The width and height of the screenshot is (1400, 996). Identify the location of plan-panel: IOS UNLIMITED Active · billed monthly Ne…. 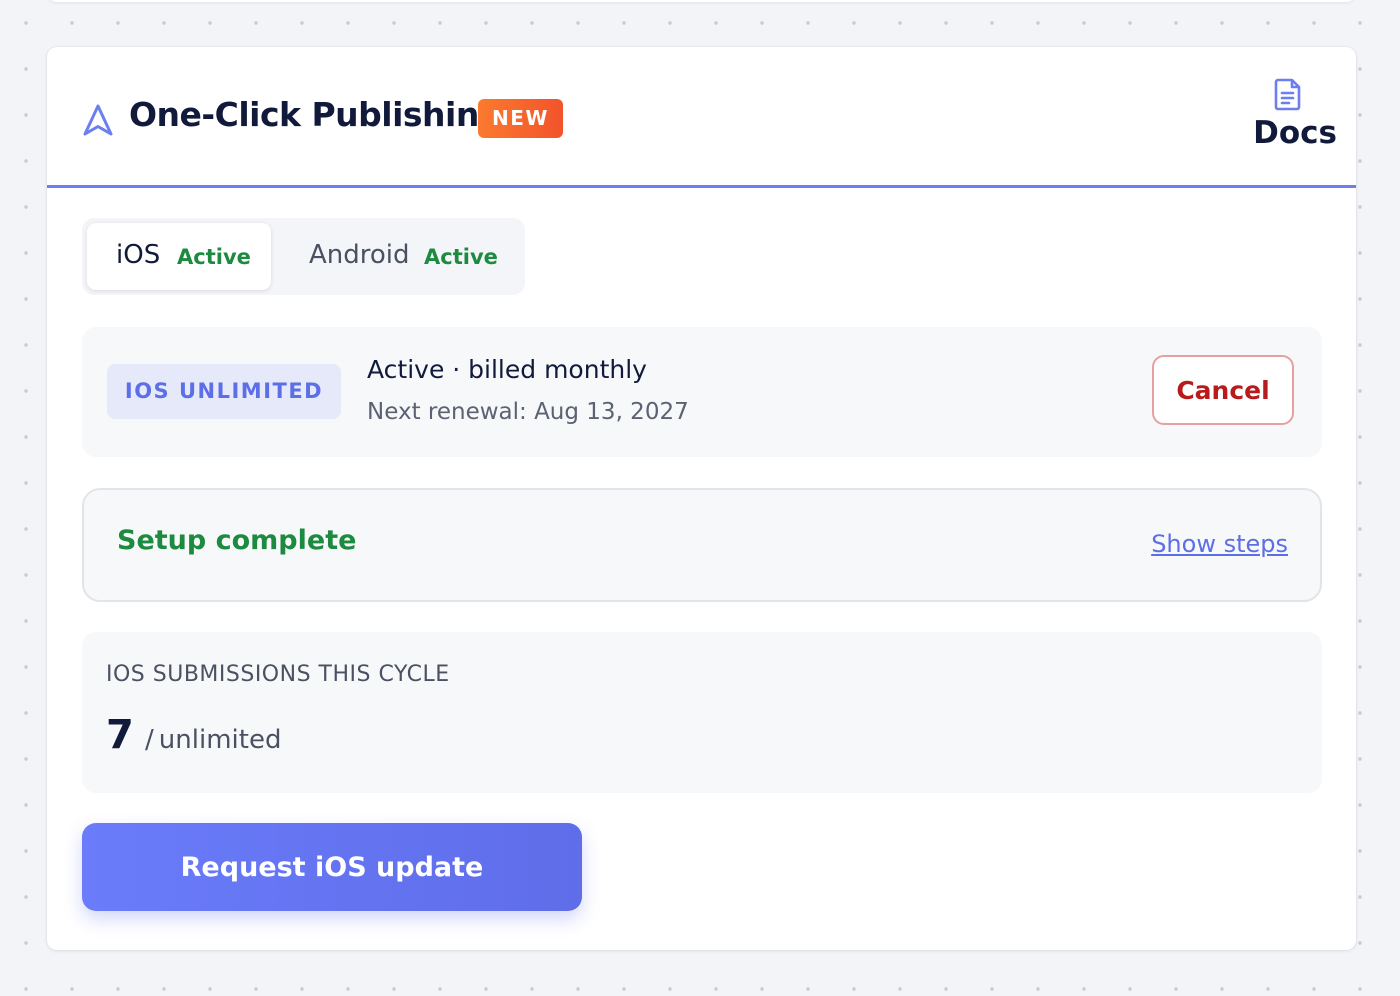
(702, 392).